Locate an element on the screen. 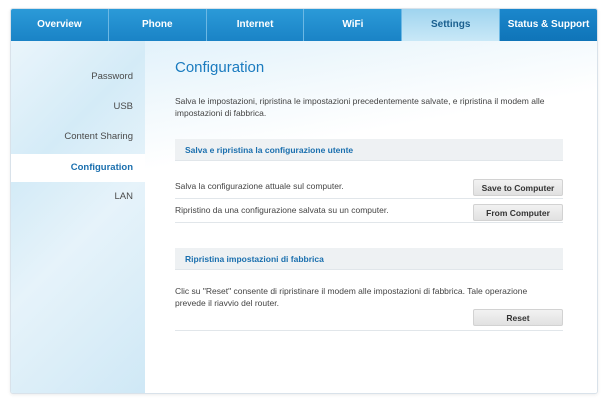 This screenshot has height=405, width=610. page-title: Configuration is located at coordinates (220, 67).